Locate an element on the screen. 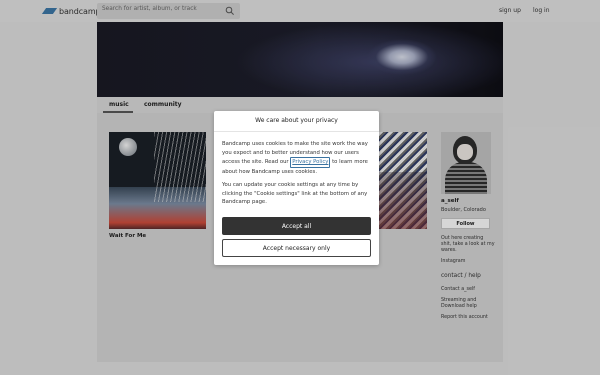 This screenshot has height=375, width=600. accept-all-button: Accept all is located at coordinates (296, 226).